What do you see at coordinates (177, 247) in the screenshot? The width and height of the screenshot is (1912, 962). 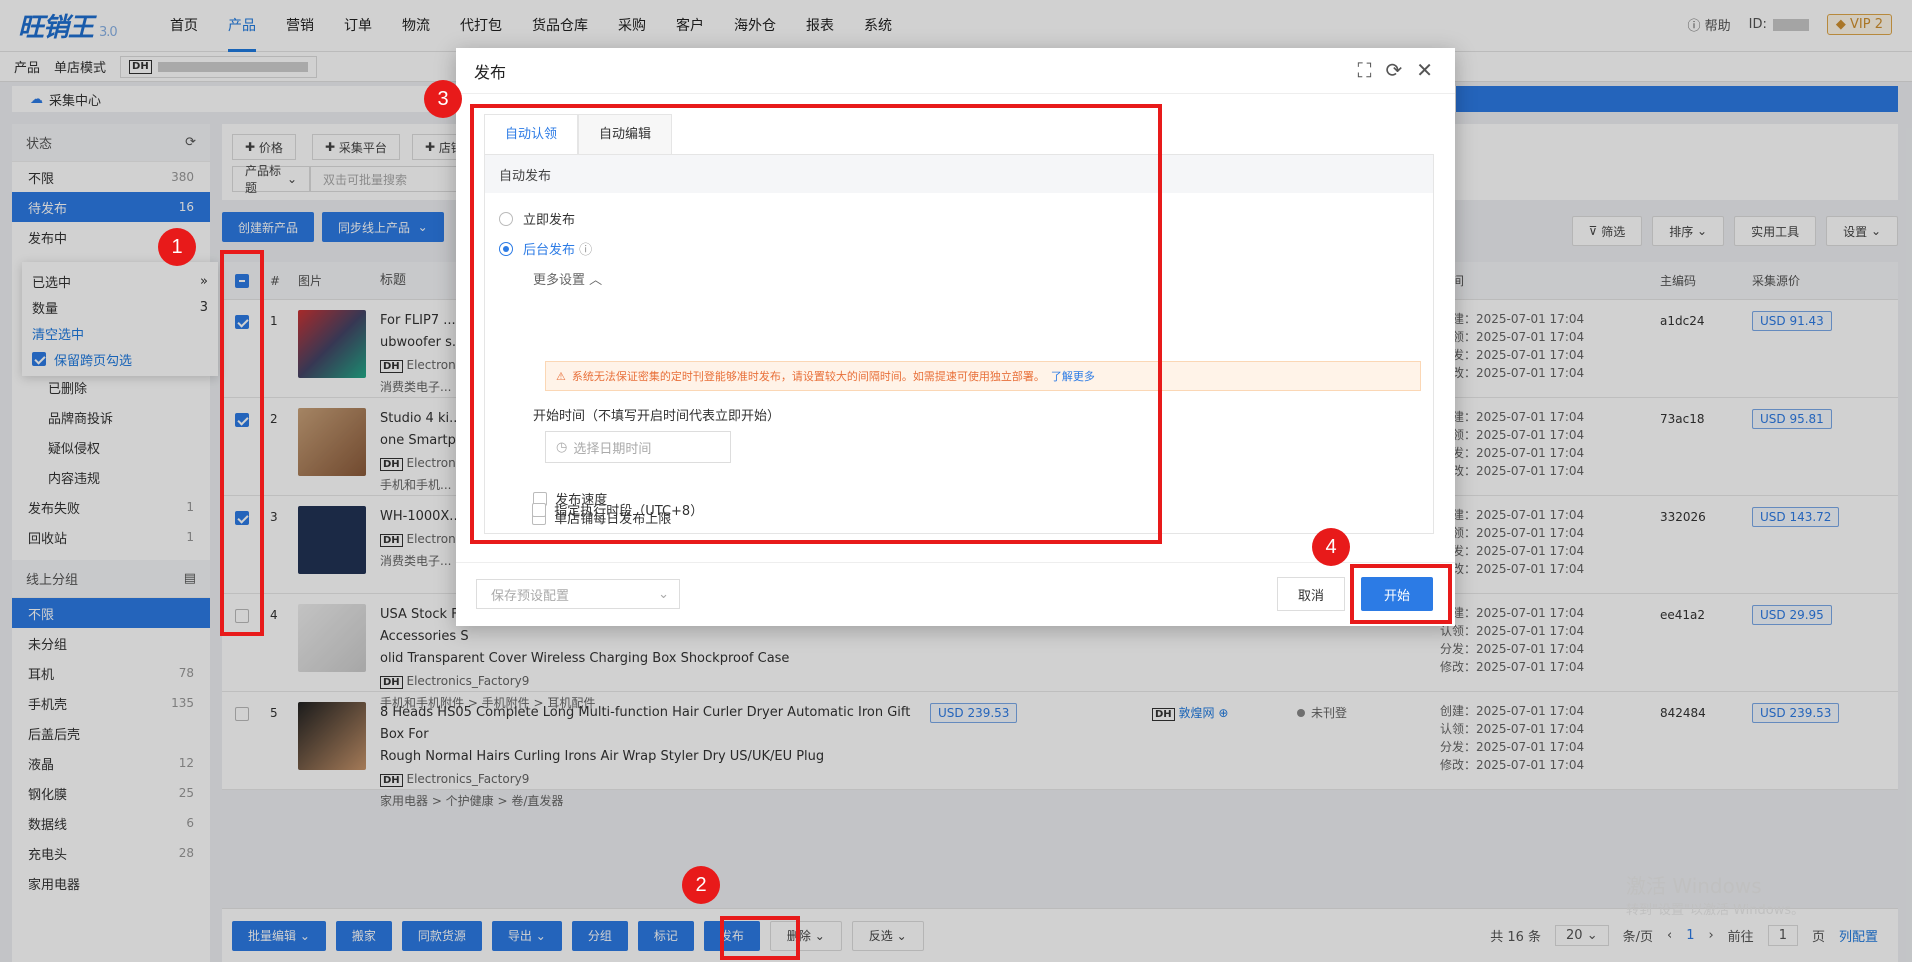 I see `step-badge-1: 1` at bounding box center [177, 247].